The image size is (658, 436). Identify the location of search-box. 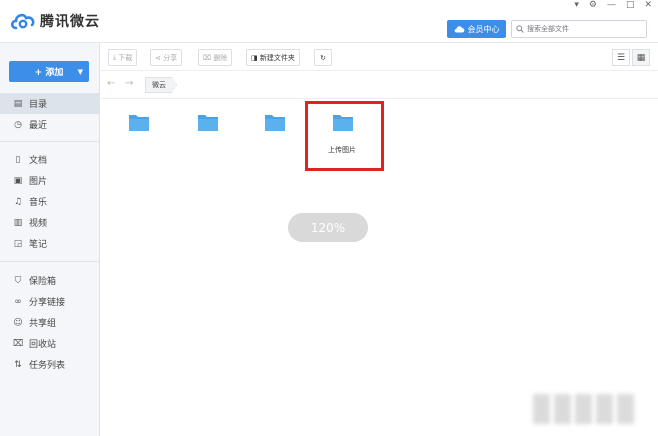
(579, 29).